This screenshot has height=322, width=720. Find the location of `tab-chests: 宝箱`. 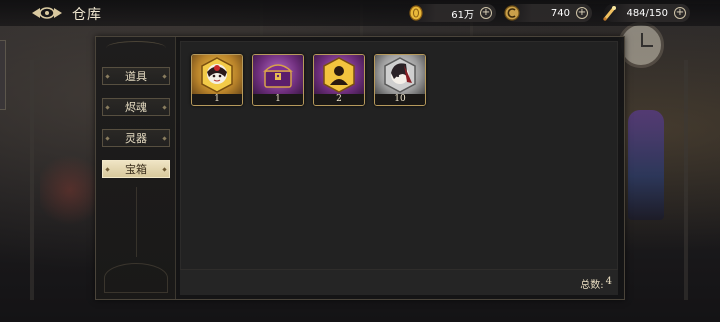

tab-chests: 宝箱 is located at coordinates (136, 169).